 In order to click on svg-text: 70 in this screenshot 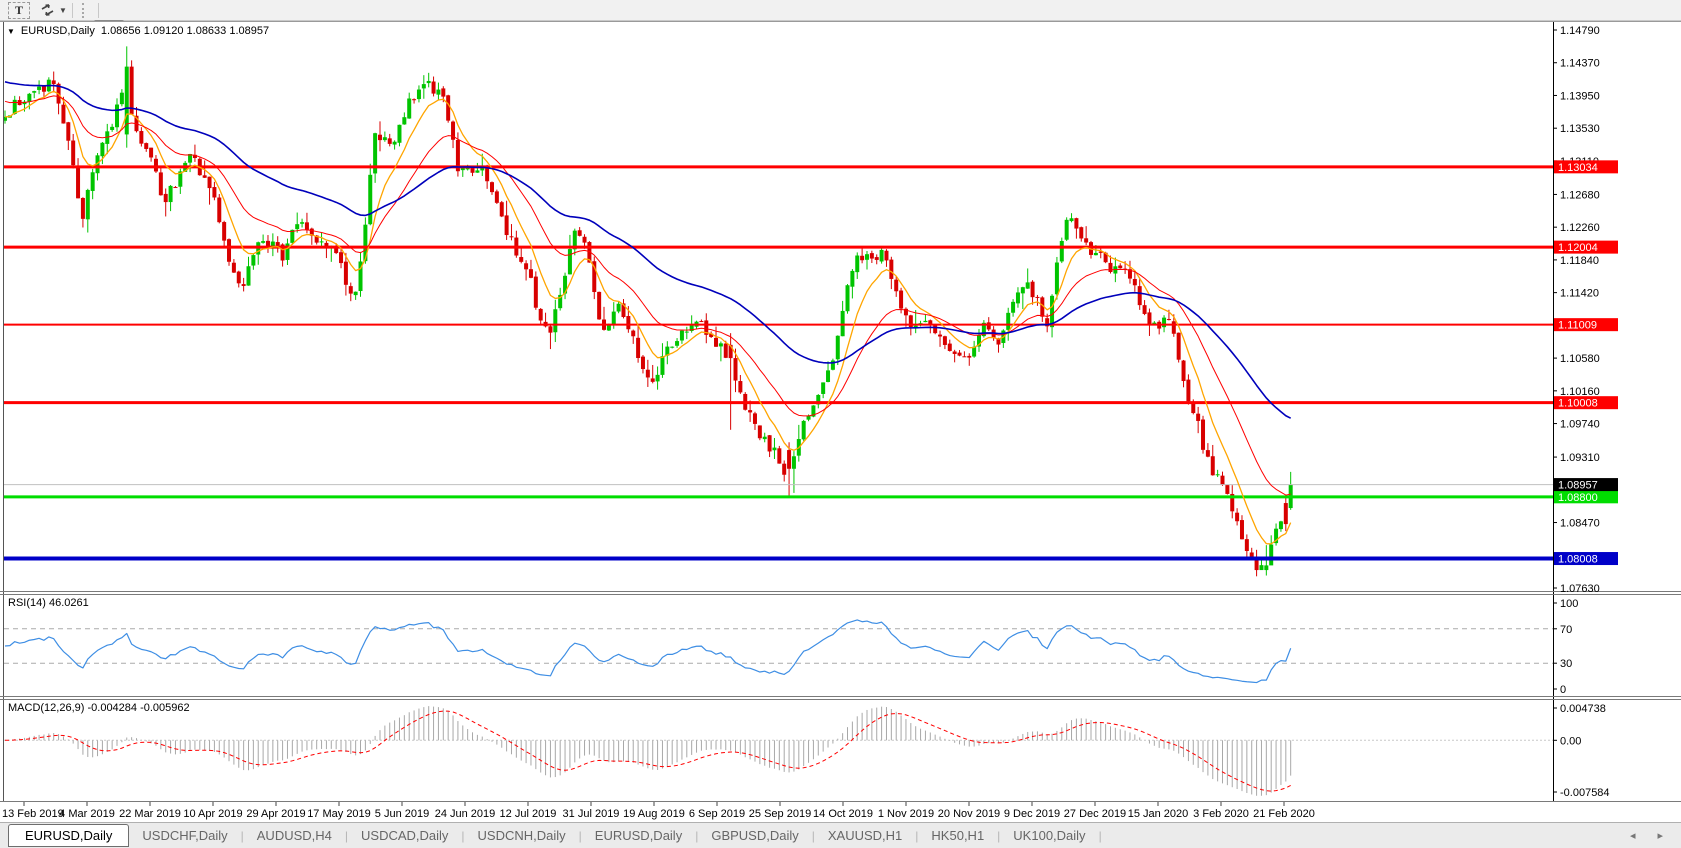, I will do `click(1566, 630)`.